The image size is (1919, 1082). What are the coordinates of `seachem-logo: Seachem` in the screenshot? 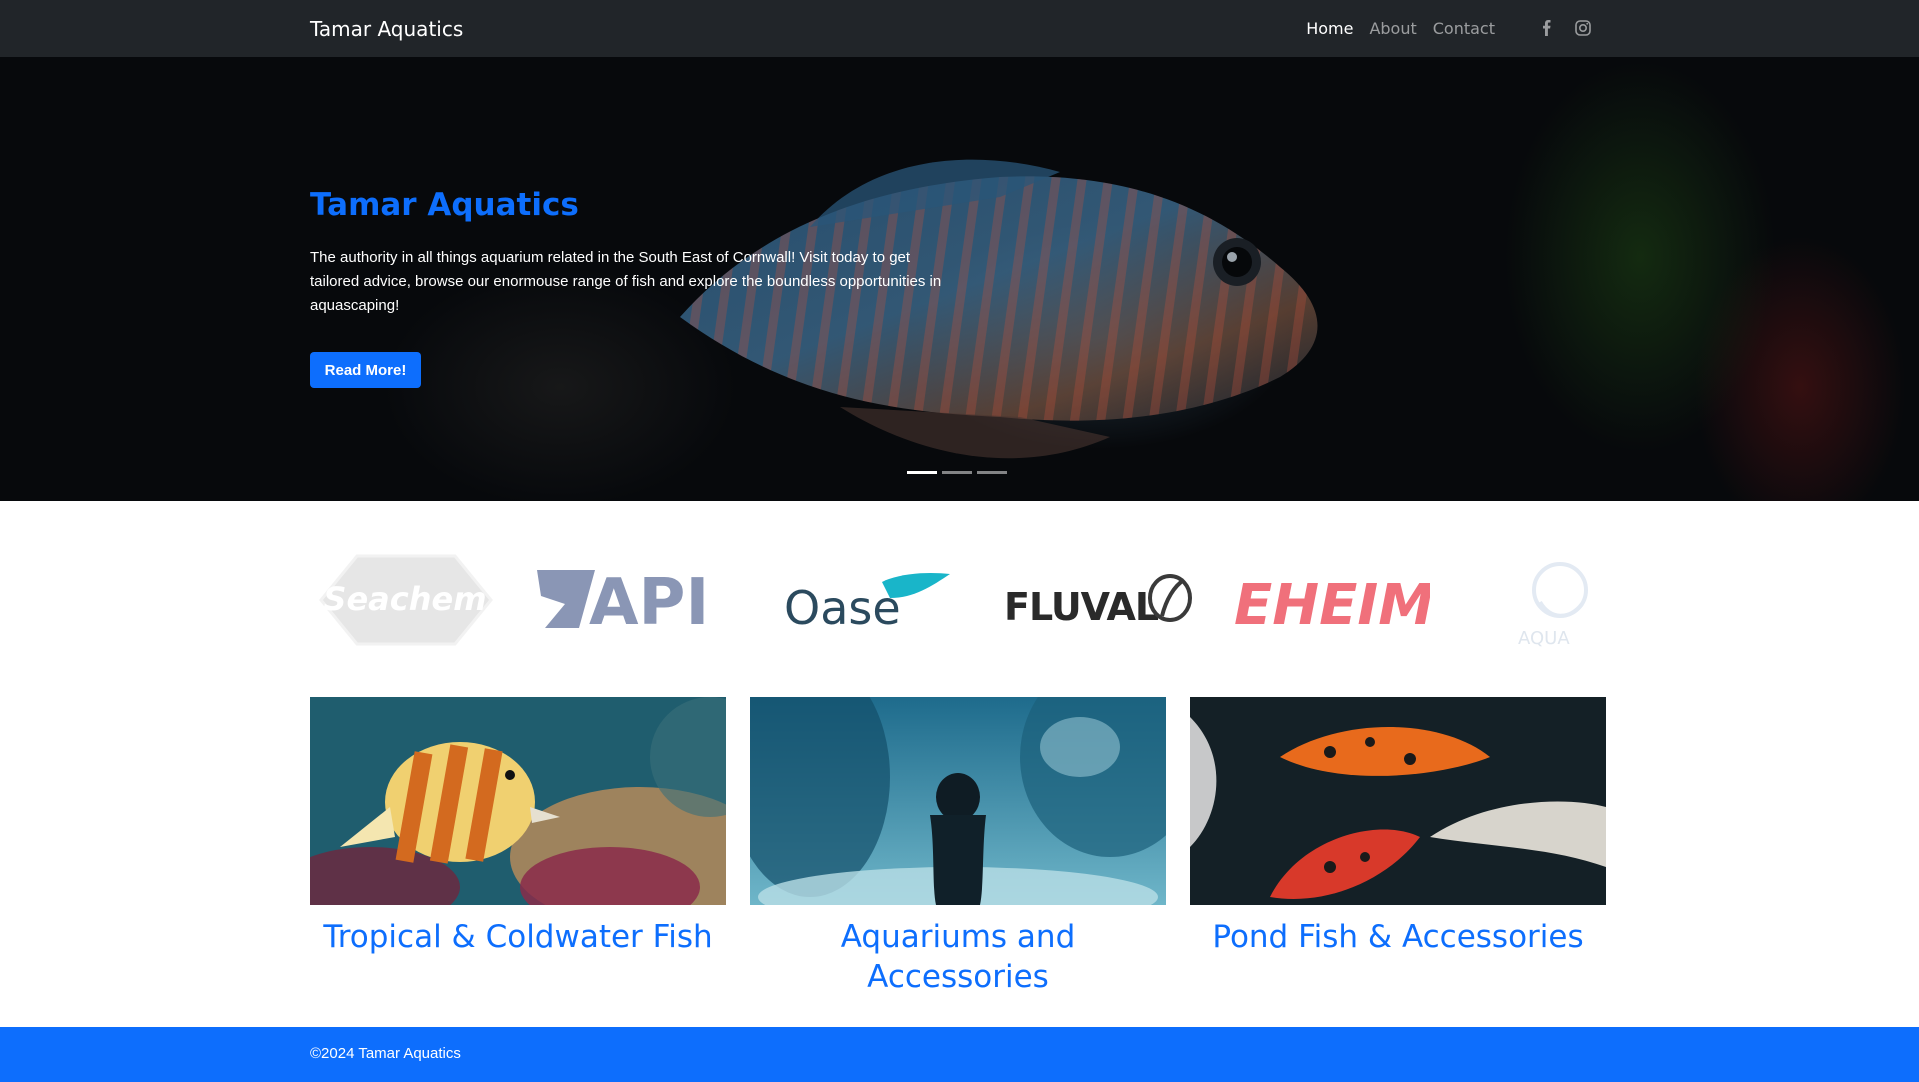 It's located at (406, 600).